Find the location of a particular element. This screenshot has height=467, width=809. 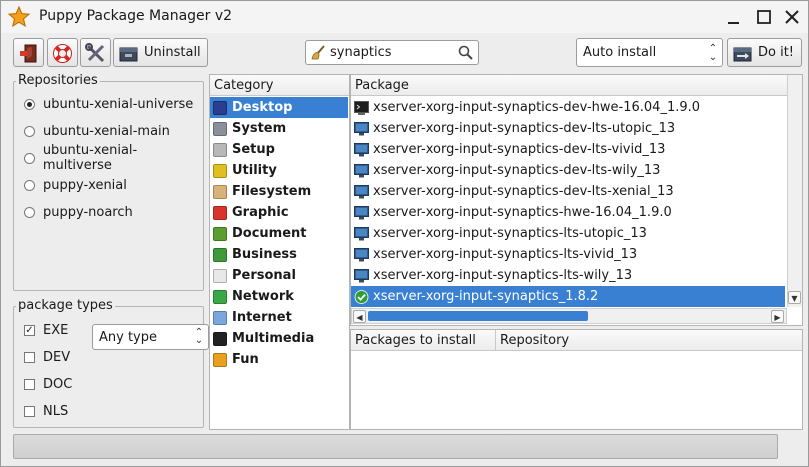

do-it-label: Do it! is located at coordinates (776, 52).